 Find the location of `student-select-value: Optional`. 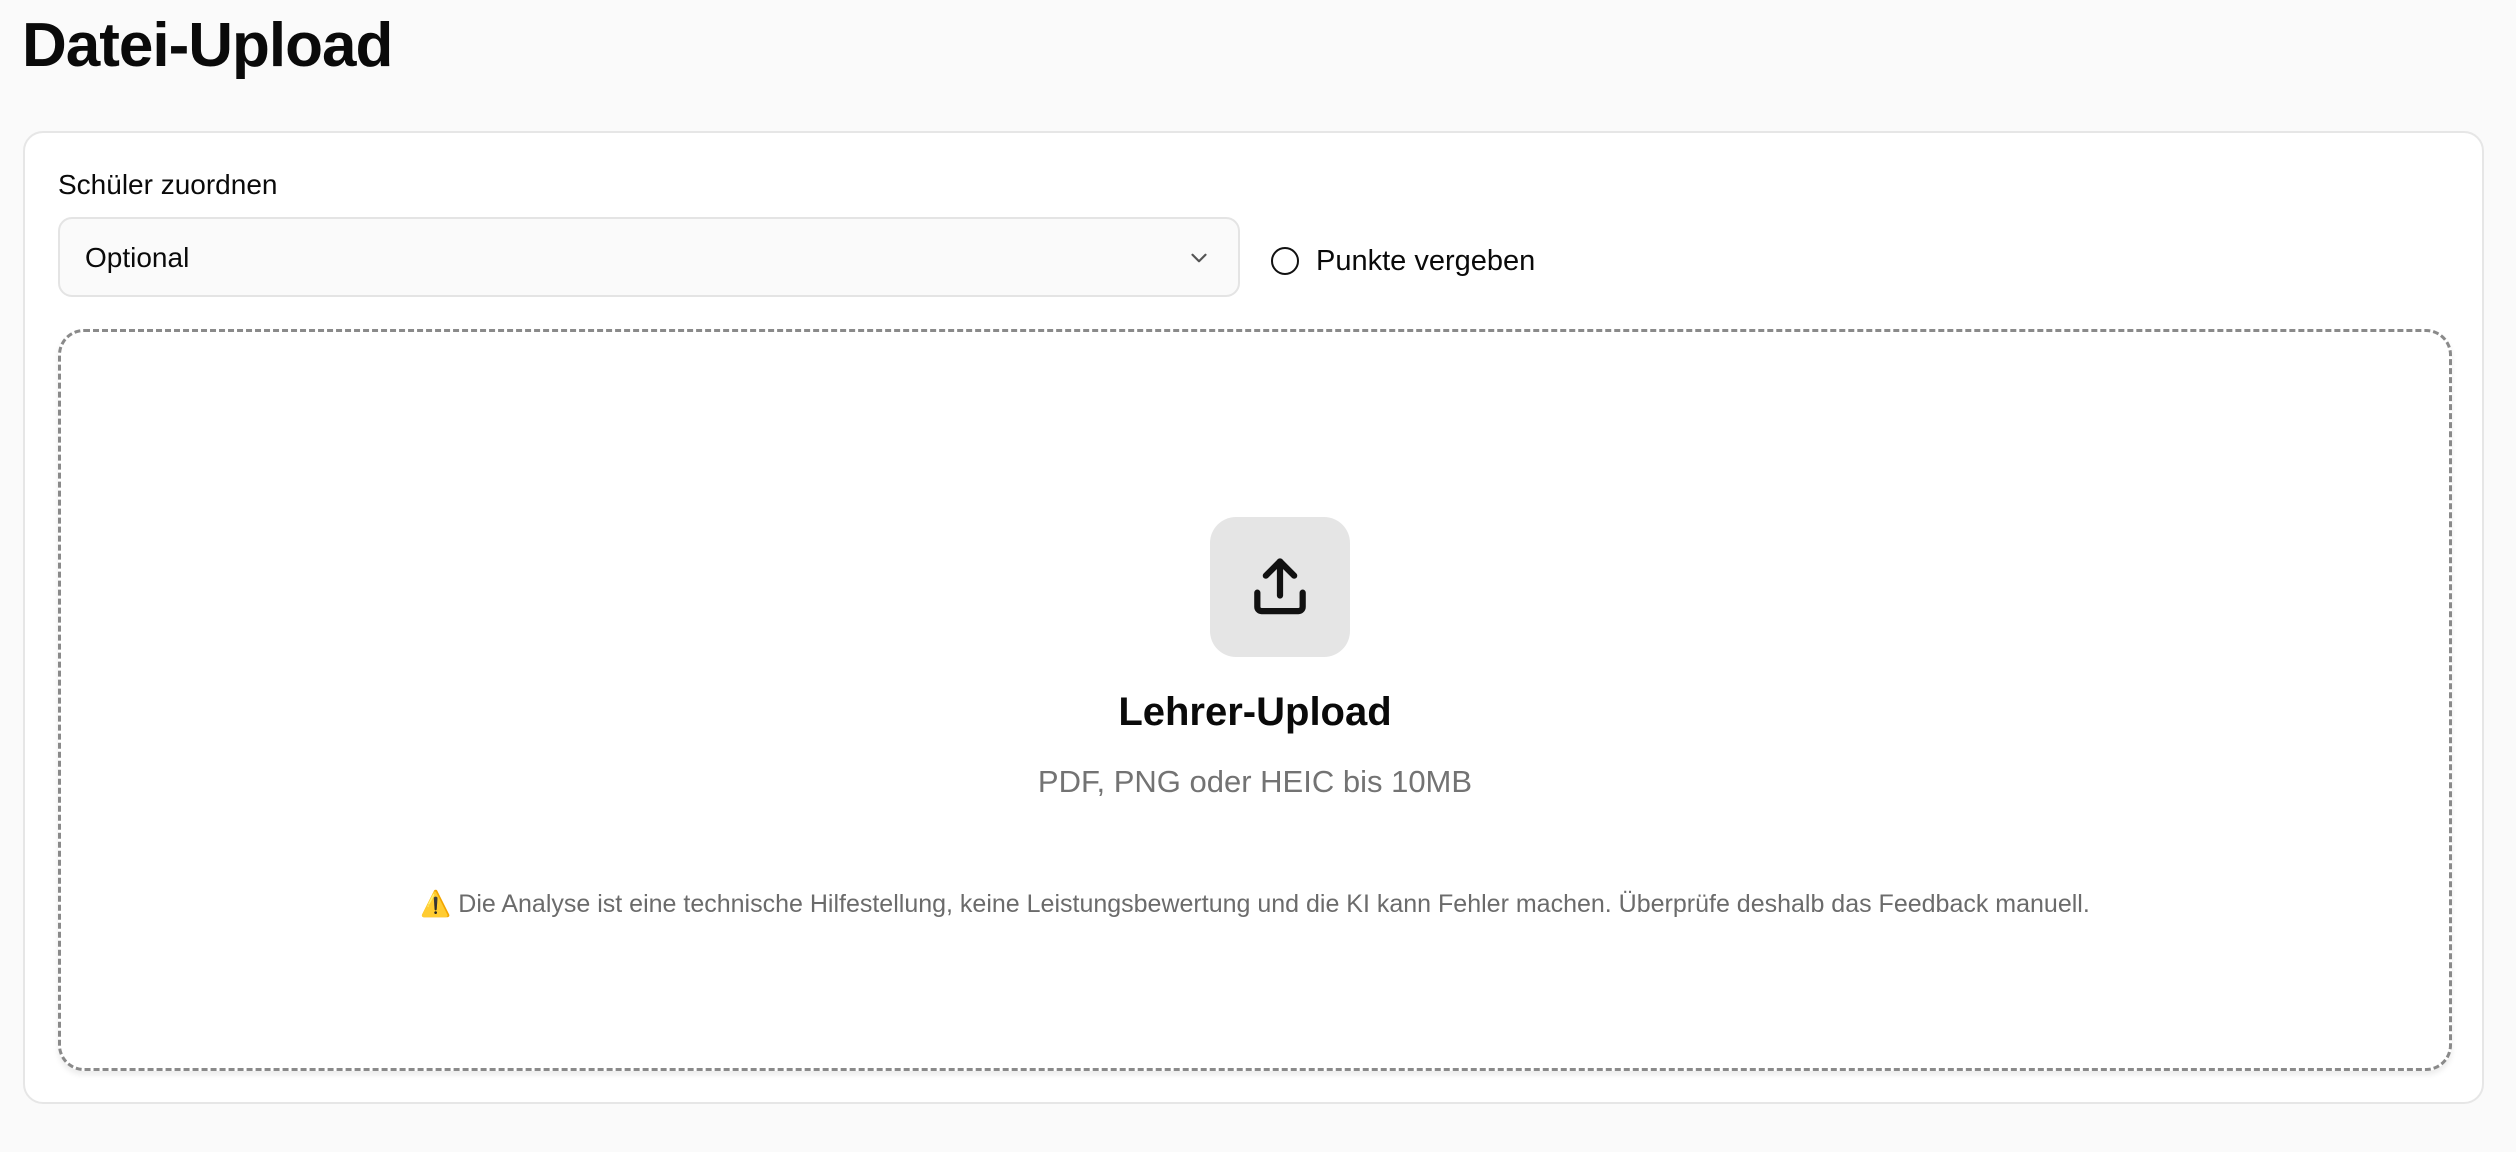

student-select-value: Optional is located at coordinates (137, 257).